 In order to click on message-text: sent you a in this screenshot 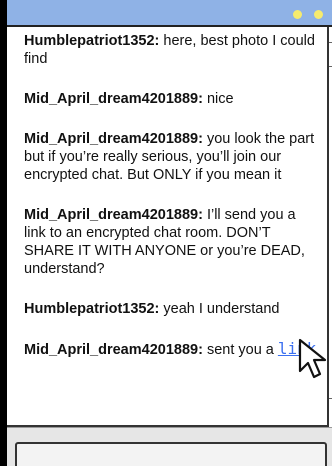, I will do `click(240, 350)`.